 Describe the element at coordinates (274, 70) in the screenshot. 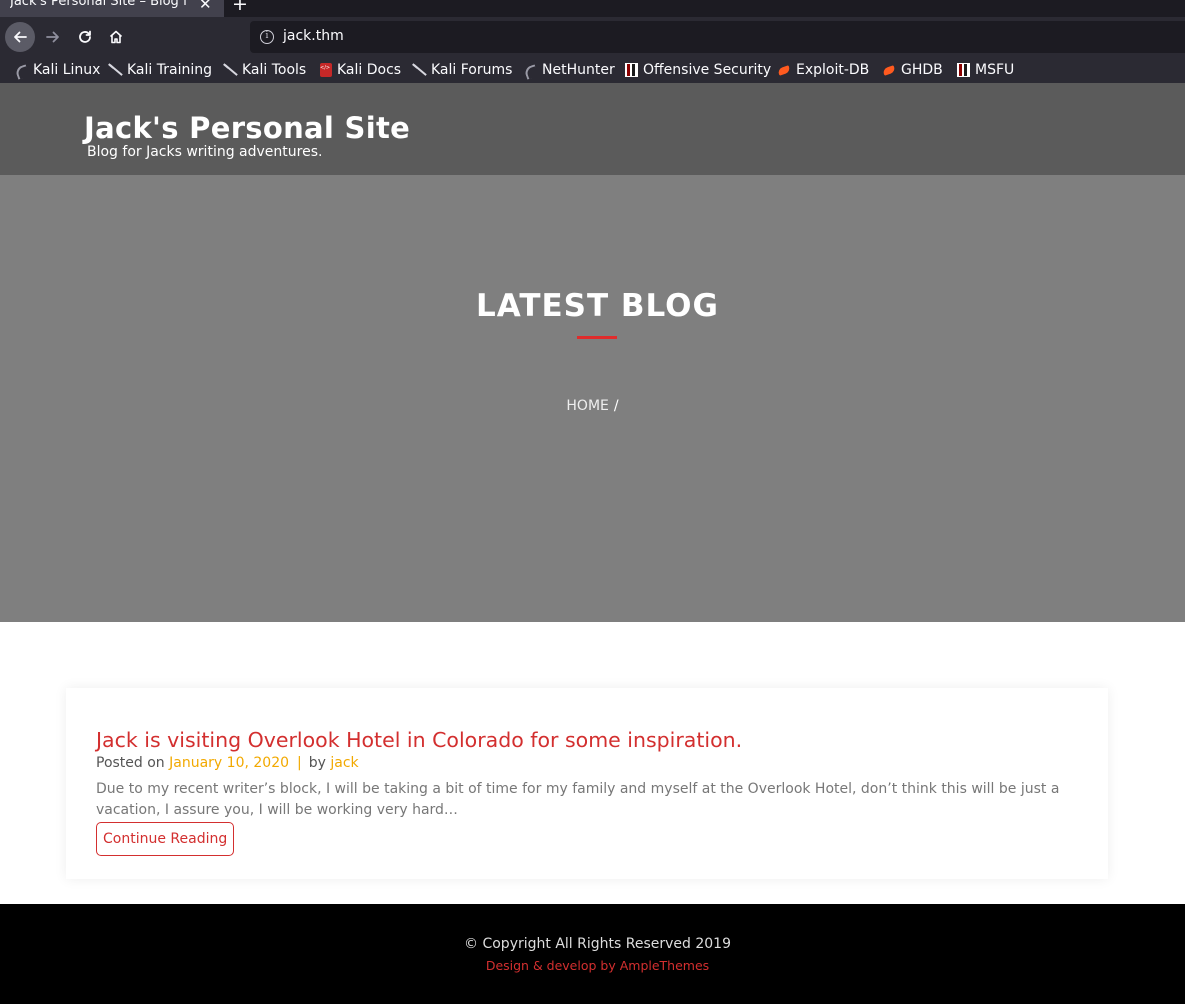

I see `bookmark-label: Kali Tools` at that location.